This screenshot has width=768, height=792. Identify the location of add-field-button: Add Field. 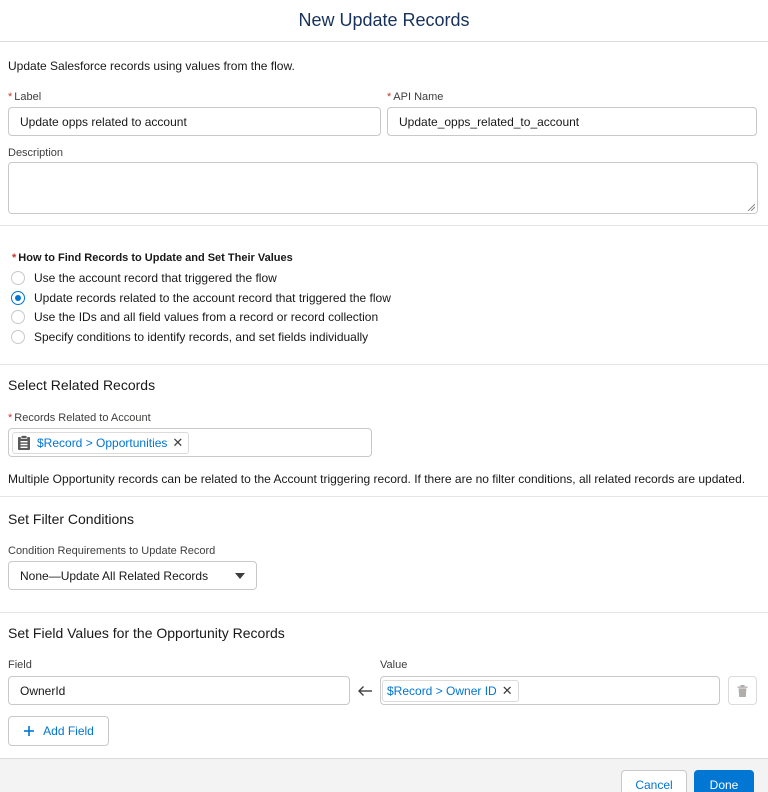
(58, 731).